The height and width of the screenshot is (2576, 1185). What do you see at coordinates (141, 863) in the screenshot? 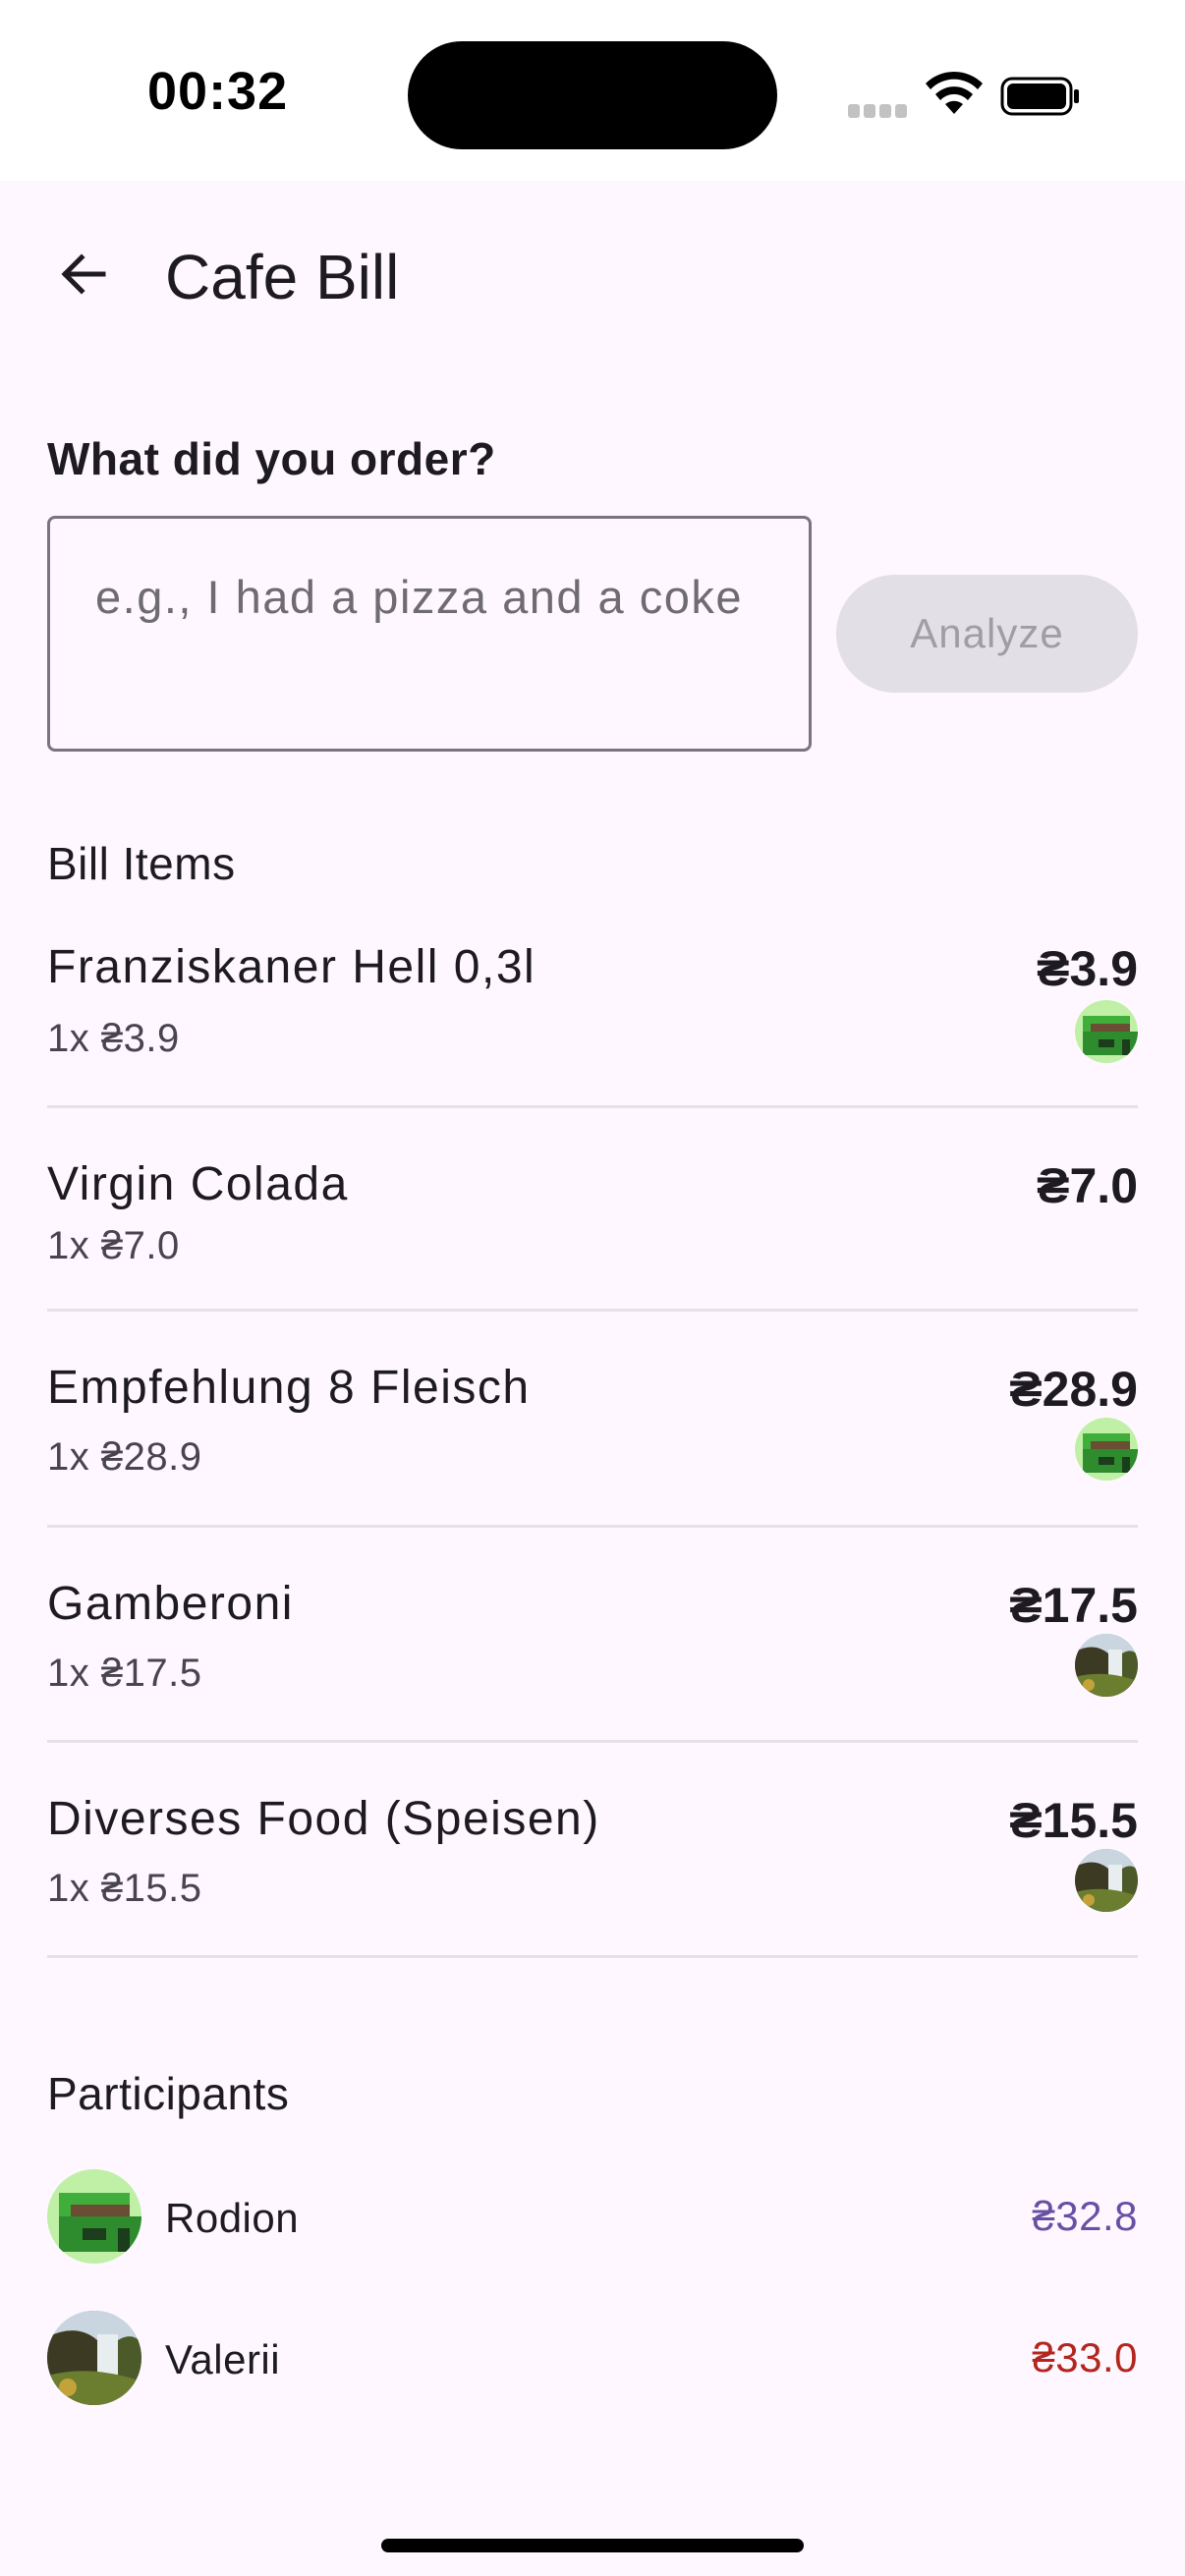
I see `bill-items-title: Bill Items` at bounding box center [141, 863].